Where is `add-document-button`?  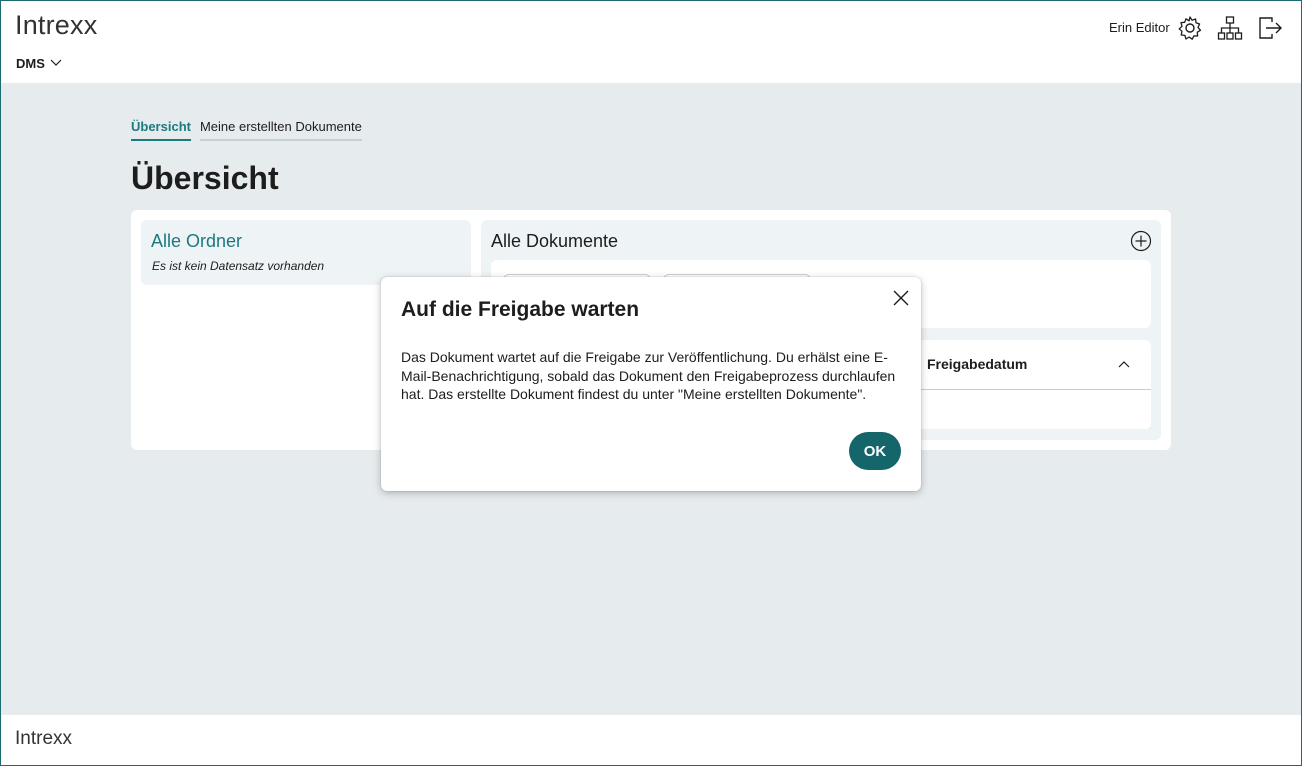
add-document-button is located at coordinates (1141, 241).